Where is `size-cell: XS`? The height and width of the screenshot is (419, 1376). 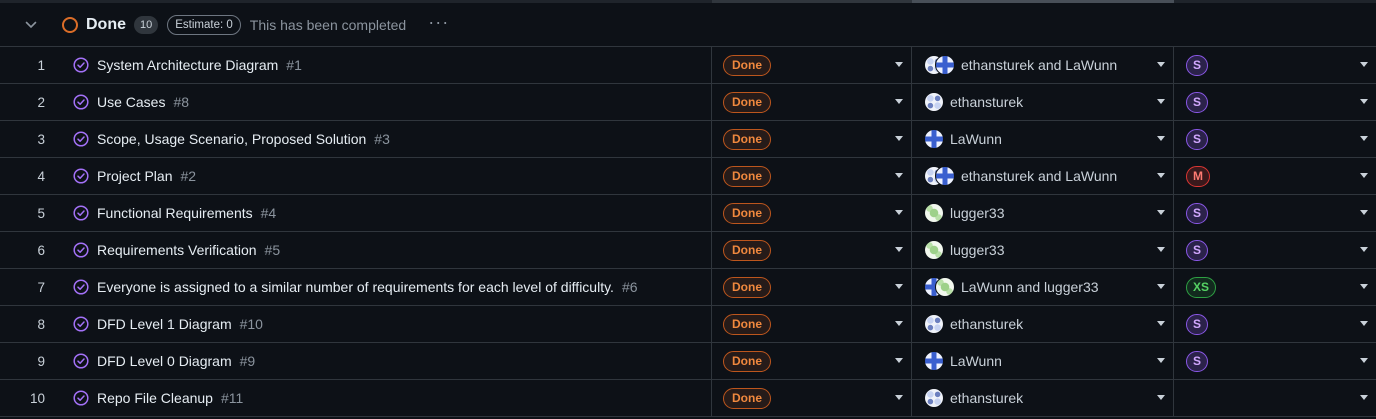
size-cell: XS is located at coordinates (1275, 287).